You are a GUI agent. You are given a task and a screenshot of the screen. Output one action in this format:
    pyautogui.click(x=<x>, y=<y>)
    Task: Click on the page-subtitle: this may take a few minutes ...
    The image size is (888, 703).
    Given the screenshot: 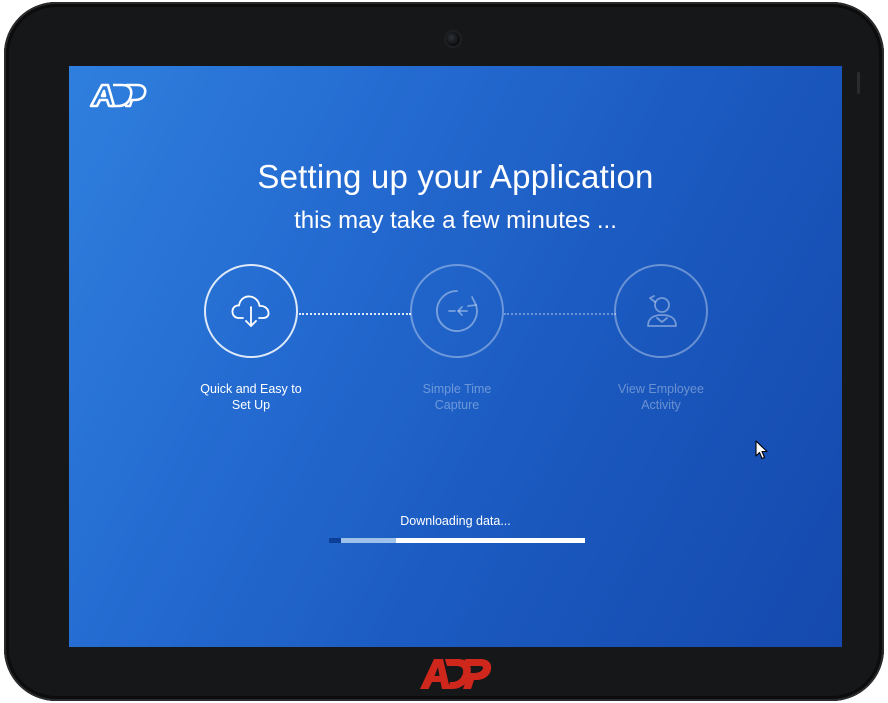 What is the action you would take?
    pyautogui.click(x=455, y=220)
    